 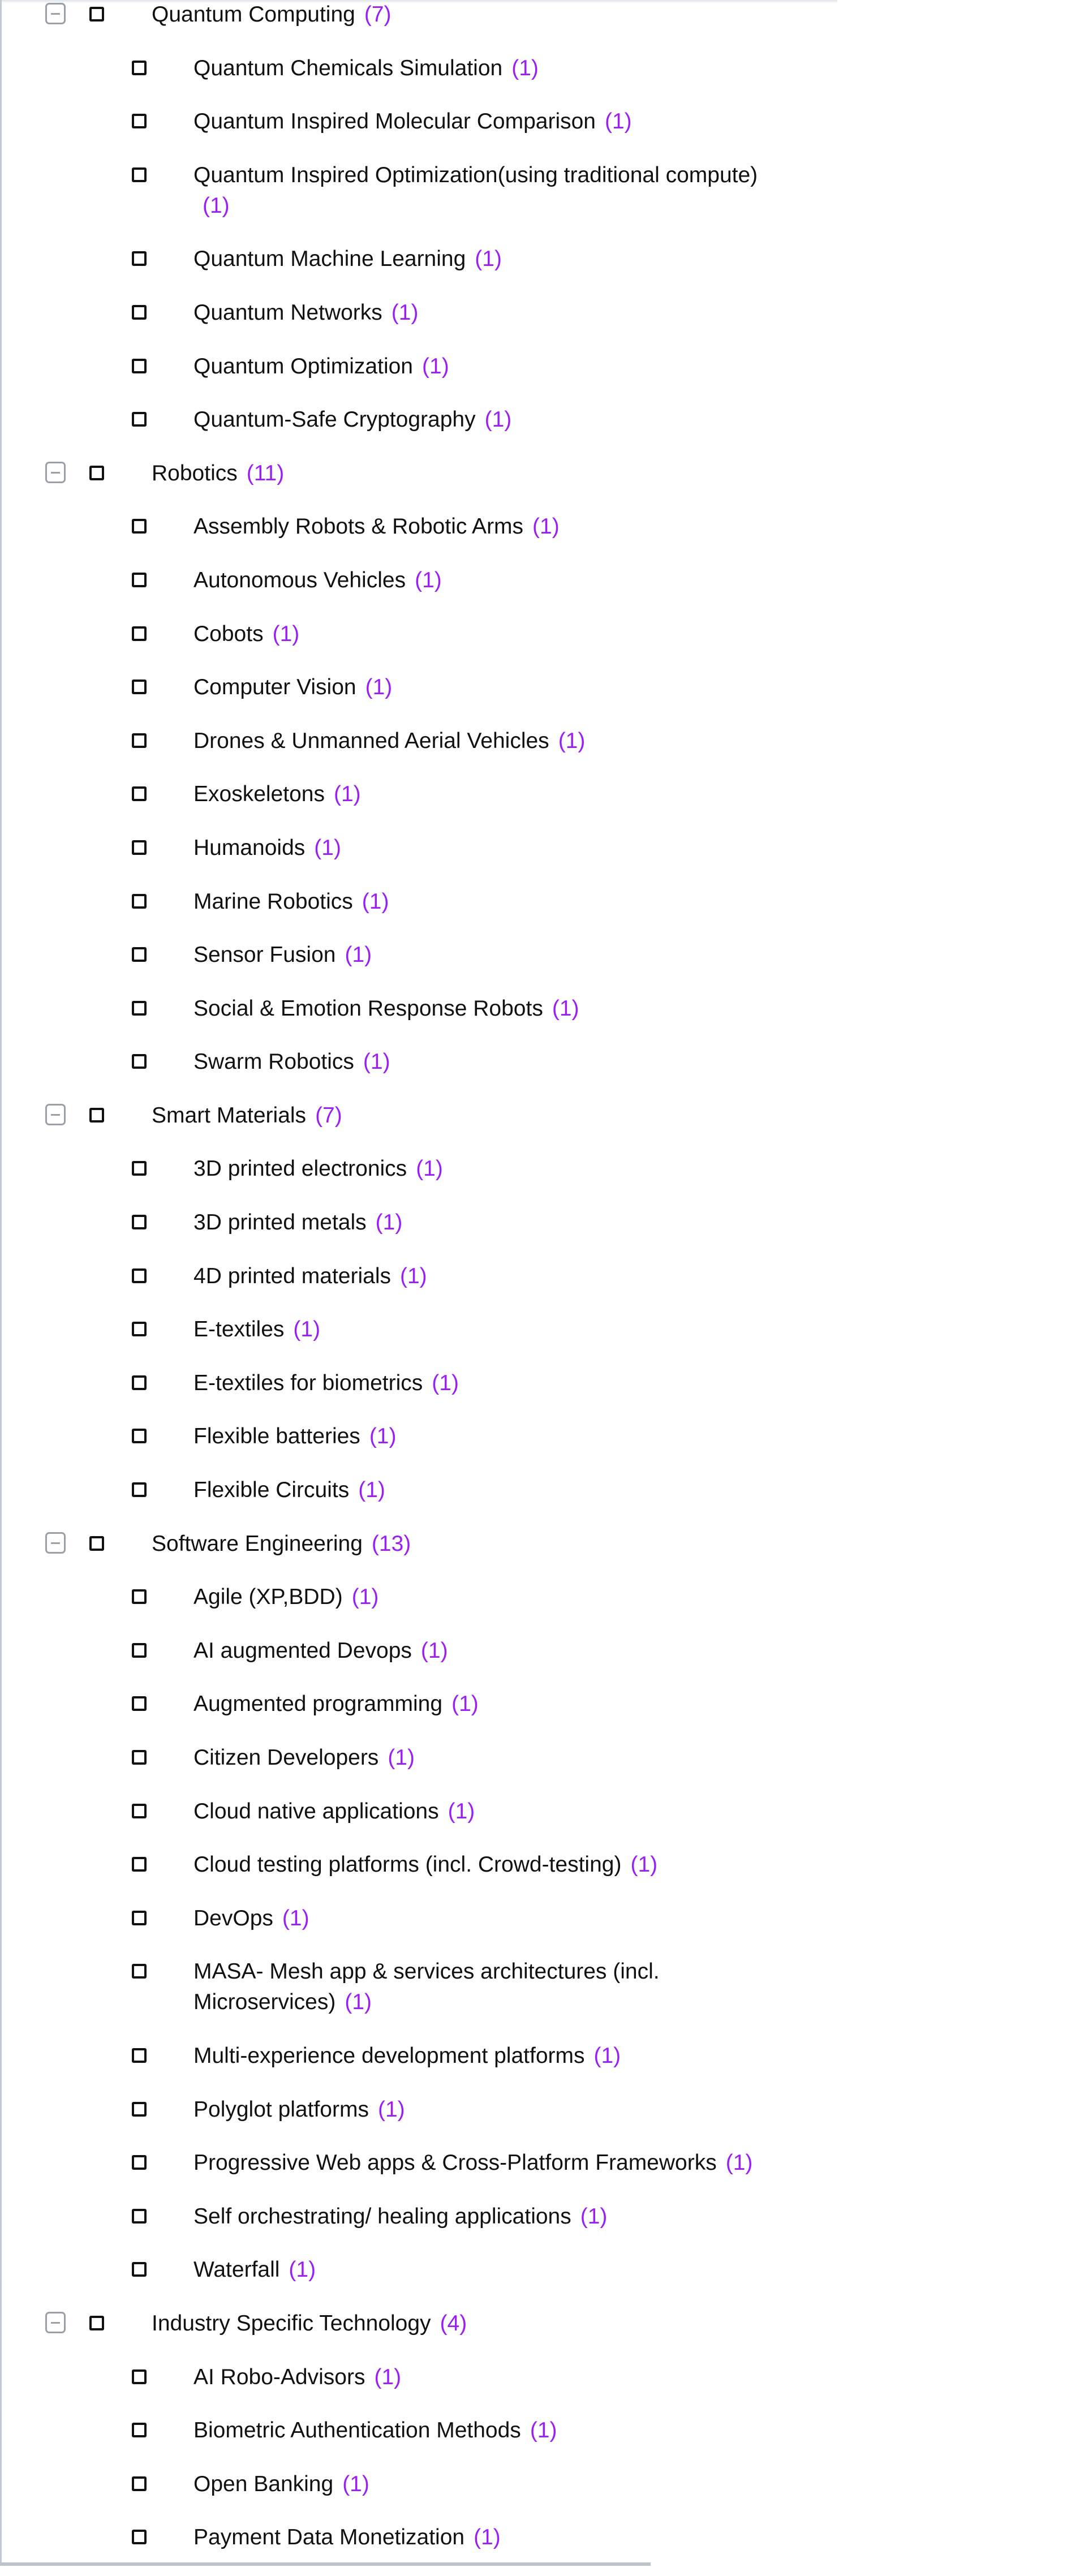 I want to click on item-label: Payment Data Monetization (1), so click(x=347, y=2537).